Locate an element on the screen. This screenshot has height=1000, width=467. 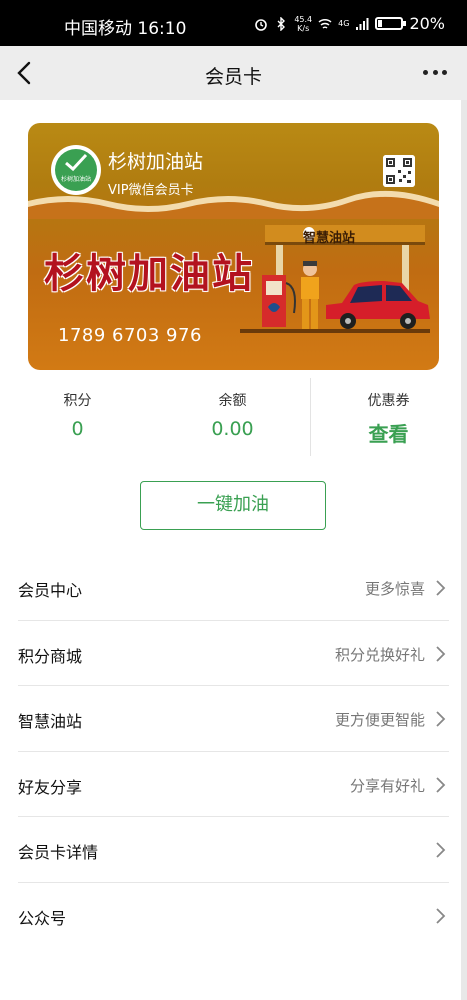
status-icons: 45.4 K/s 4G 20% is located at coordinates (349, 23).